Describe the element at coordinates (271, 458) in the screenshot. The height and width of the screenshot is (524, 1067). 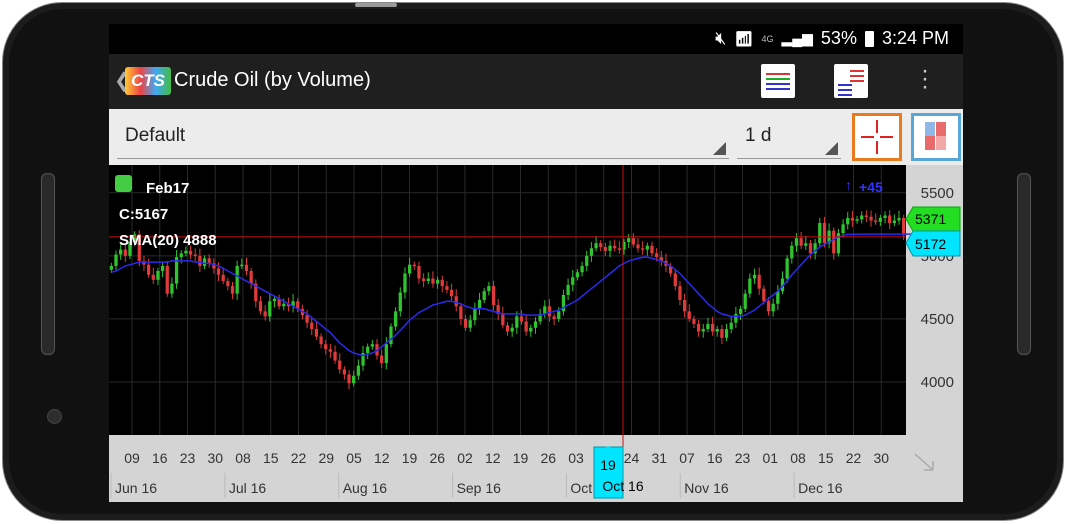
I see `date-tick-label: 15` at that location.